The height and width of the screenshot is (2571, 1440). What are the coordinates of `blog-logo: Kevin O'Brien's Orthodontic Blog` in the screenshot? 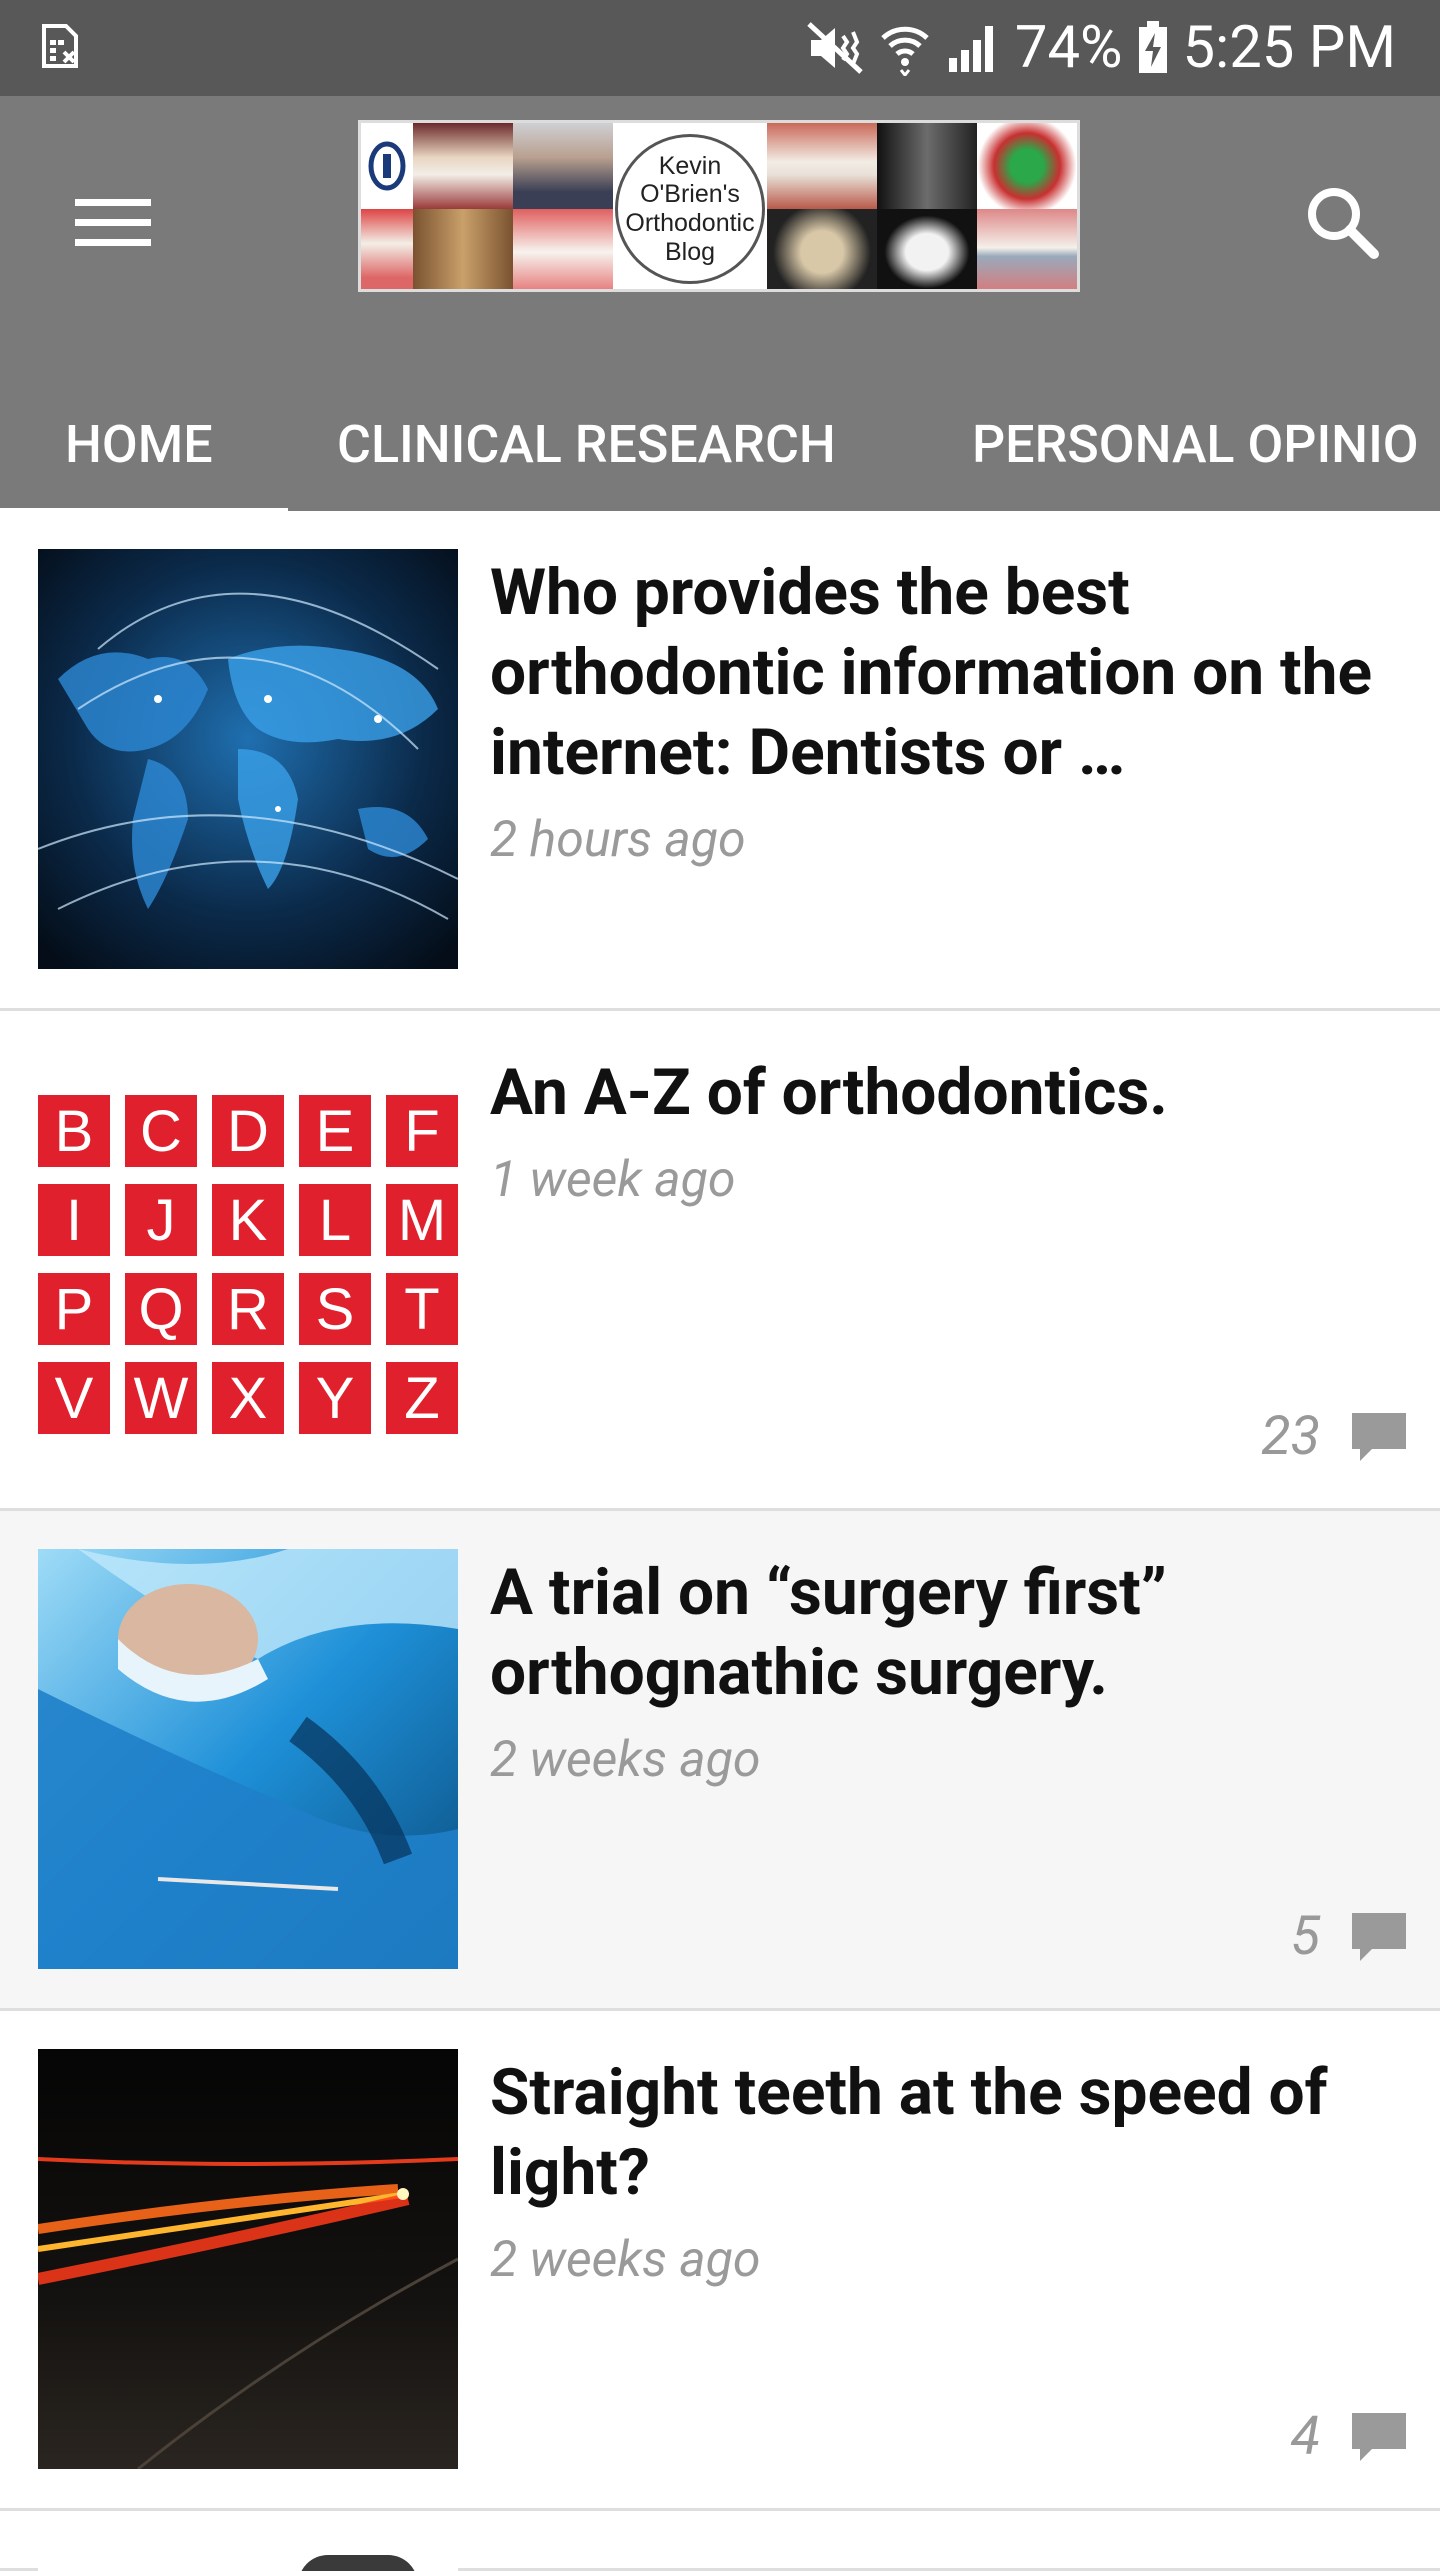 It's located at (719, 206).